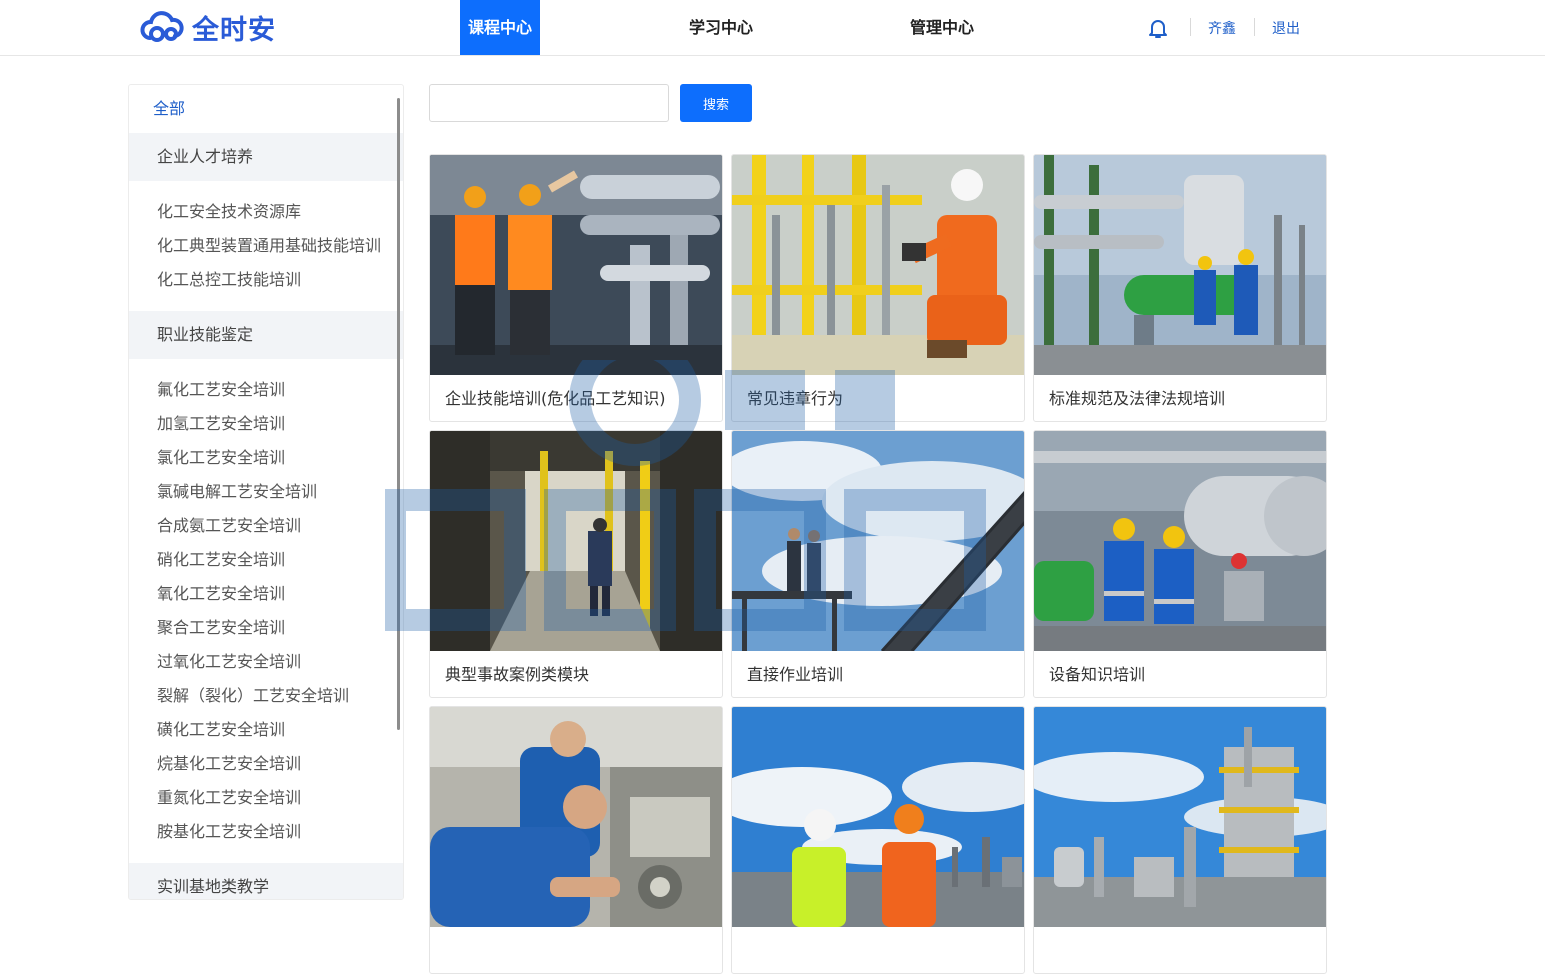  I want to click on worker-orange-suit-tablet-photo, so click(878, 265).